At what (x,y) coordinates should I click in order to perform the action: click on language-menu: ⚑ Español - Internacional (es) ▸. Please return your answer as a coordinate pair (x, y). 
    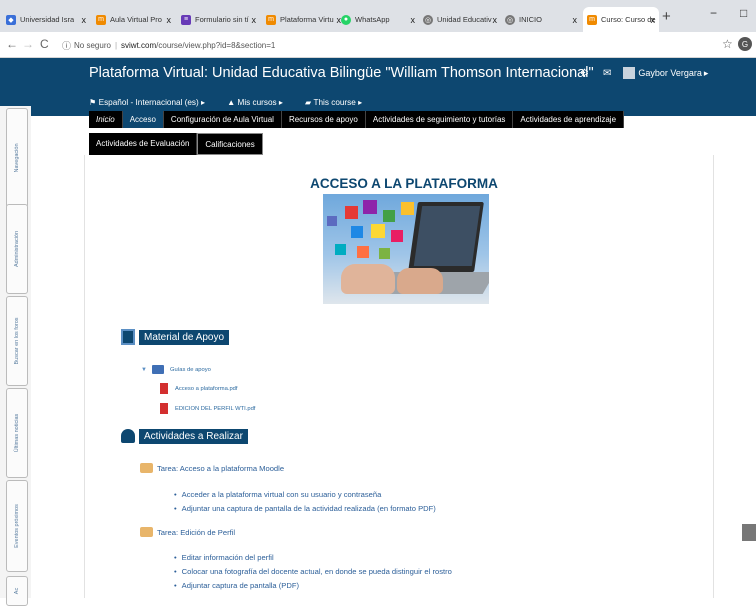
    Looking at the image, I should click on (147, 102).